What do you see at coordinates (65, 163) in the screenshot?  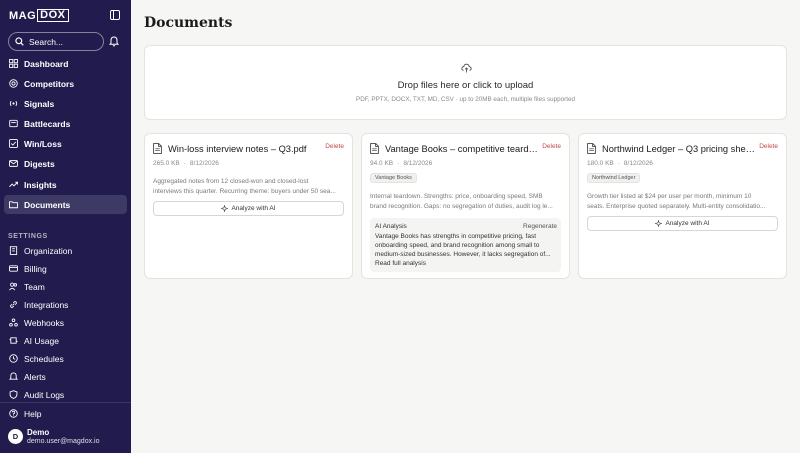 I see `sidebar-item-digests: Digests` at bounding box center [65, 163].